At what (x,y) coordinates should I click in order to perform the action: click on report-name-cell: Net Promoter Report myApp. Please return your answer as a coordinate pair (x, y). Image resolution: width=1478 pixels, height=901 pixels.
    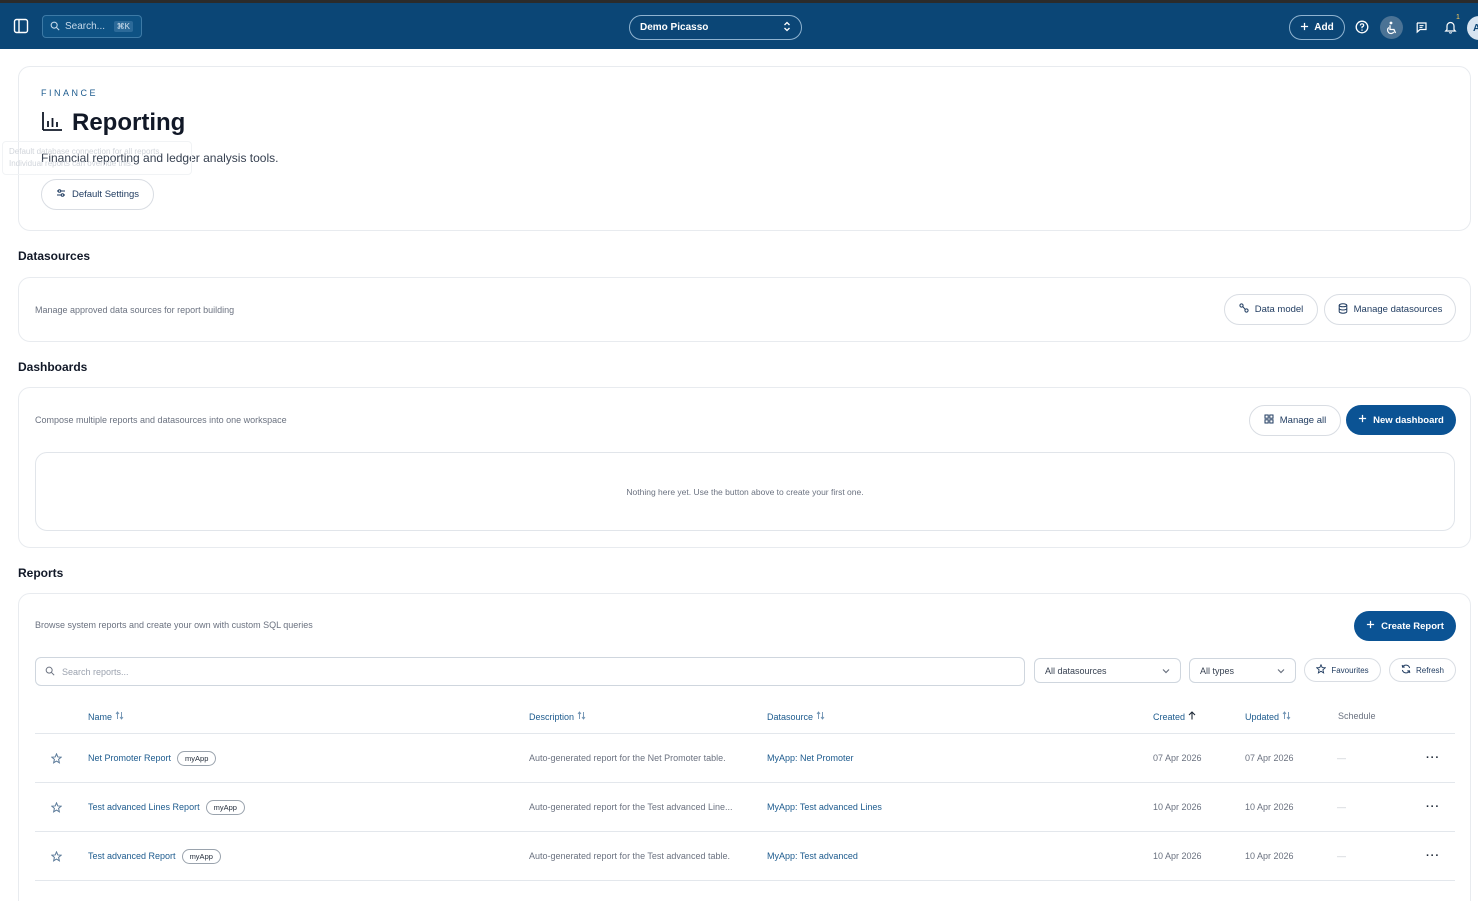
    Looking at the image, I should click on (152, 758).